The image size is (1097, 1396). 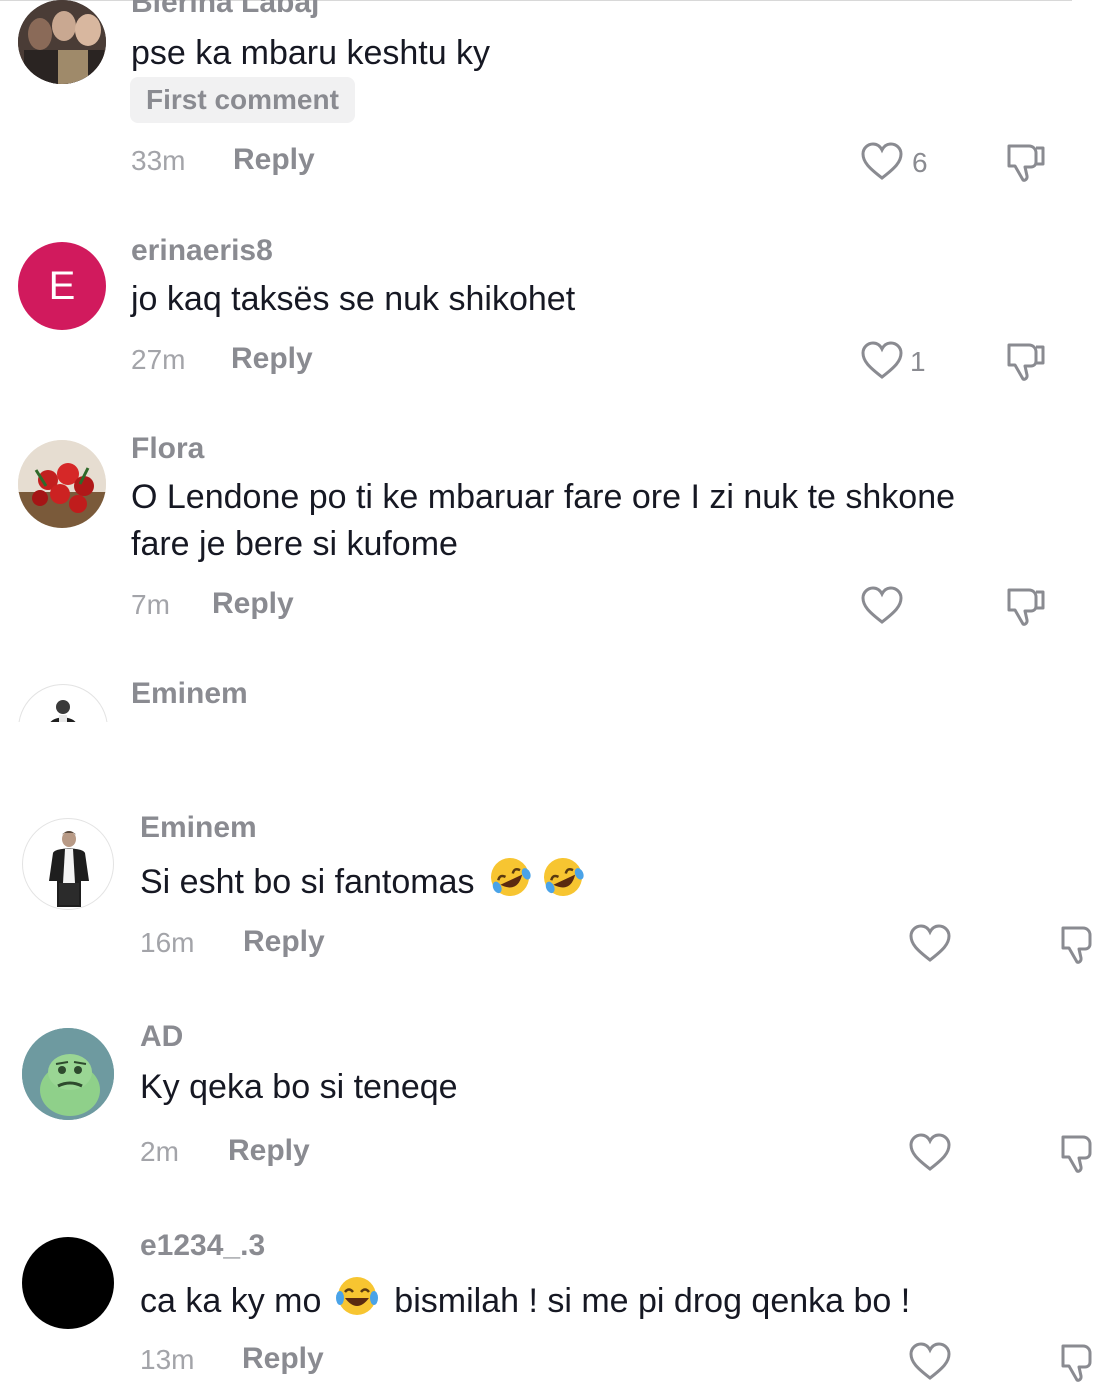 What do you see at coordinates (231, 1301) in the screenshot?
I see `comment-text-part-1: ca ka ky mo` at bounding box center [231, 1301].